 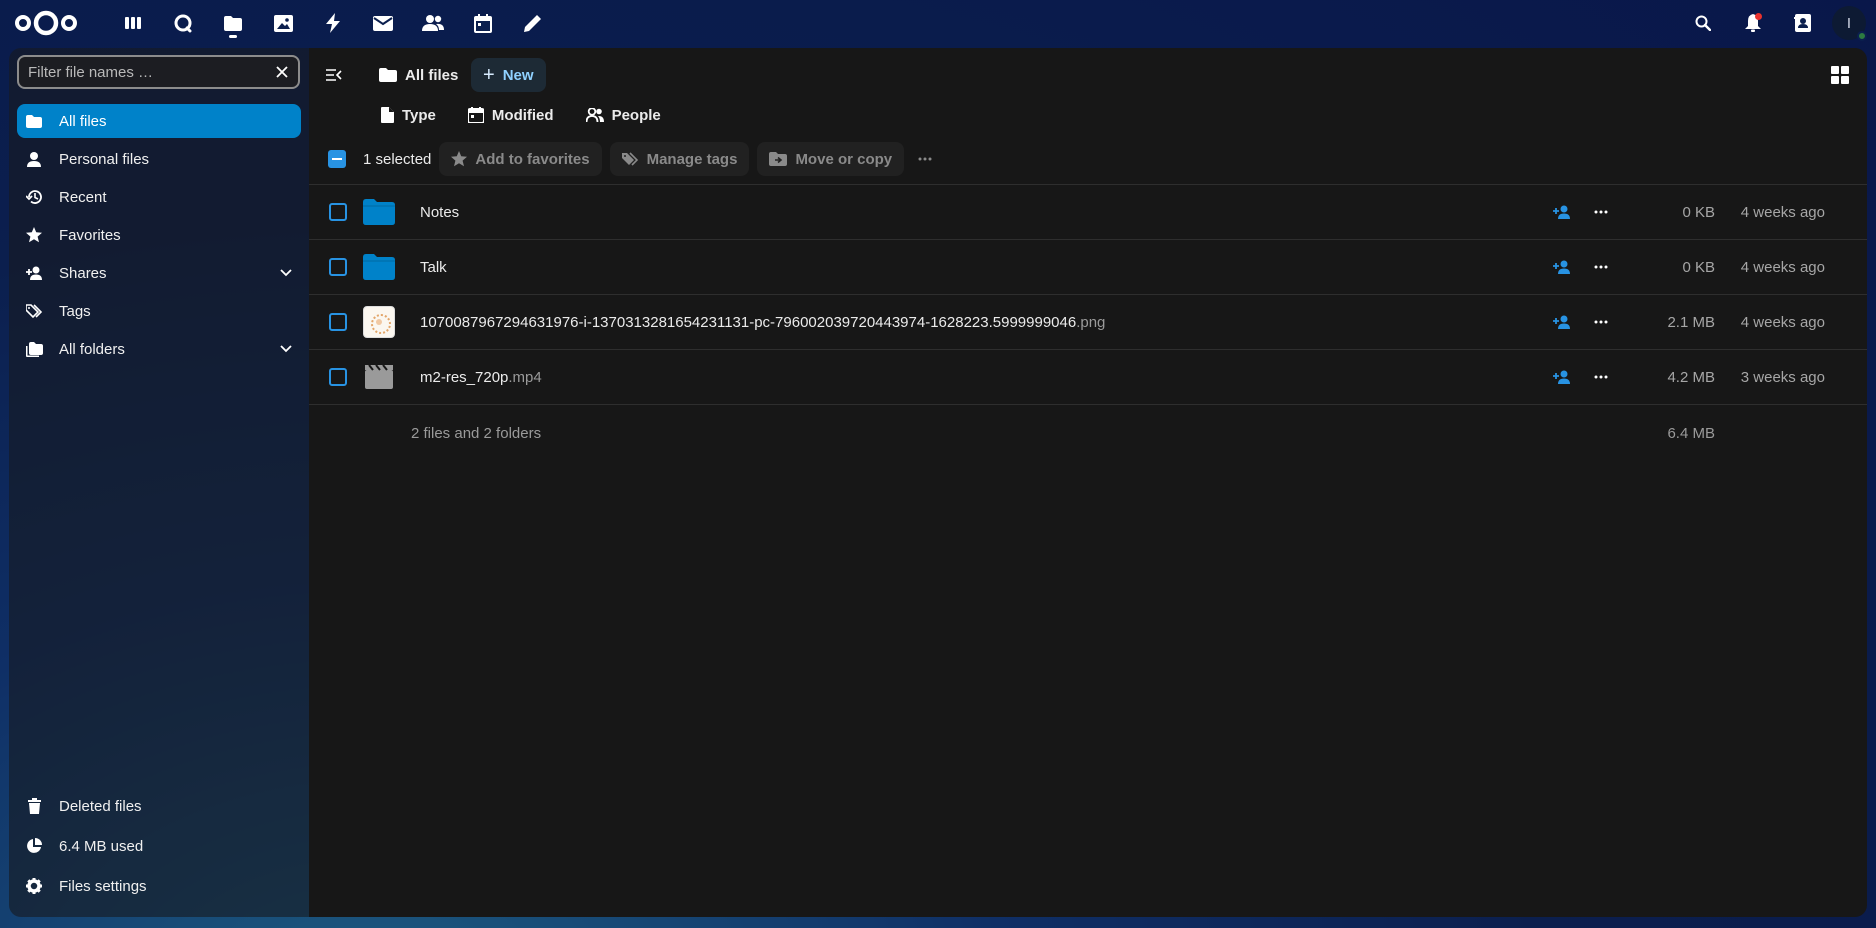 What do you see at coordinates (408, 115) in the screenshot?
I see `filter-type-button: Type` at bounding box center [408, 115].